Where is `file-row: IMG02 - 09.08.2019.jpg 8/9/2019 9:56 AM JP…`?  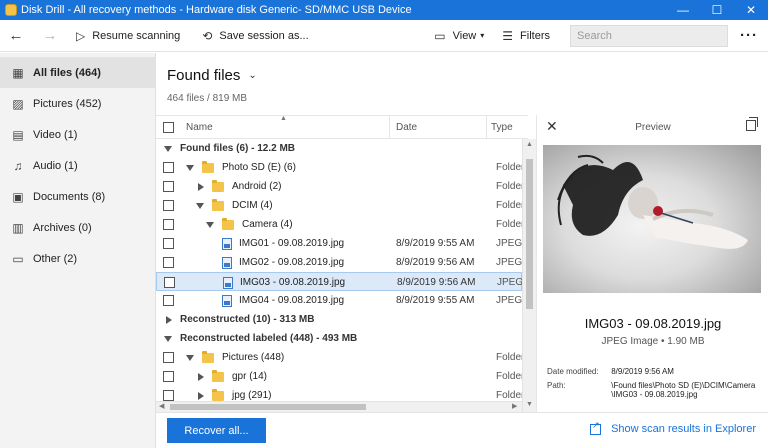
file-row: IMG02 - 09.08.2019.jpg 8/9/2019 9:56 AM JP… is located at coordinates (339, 262).